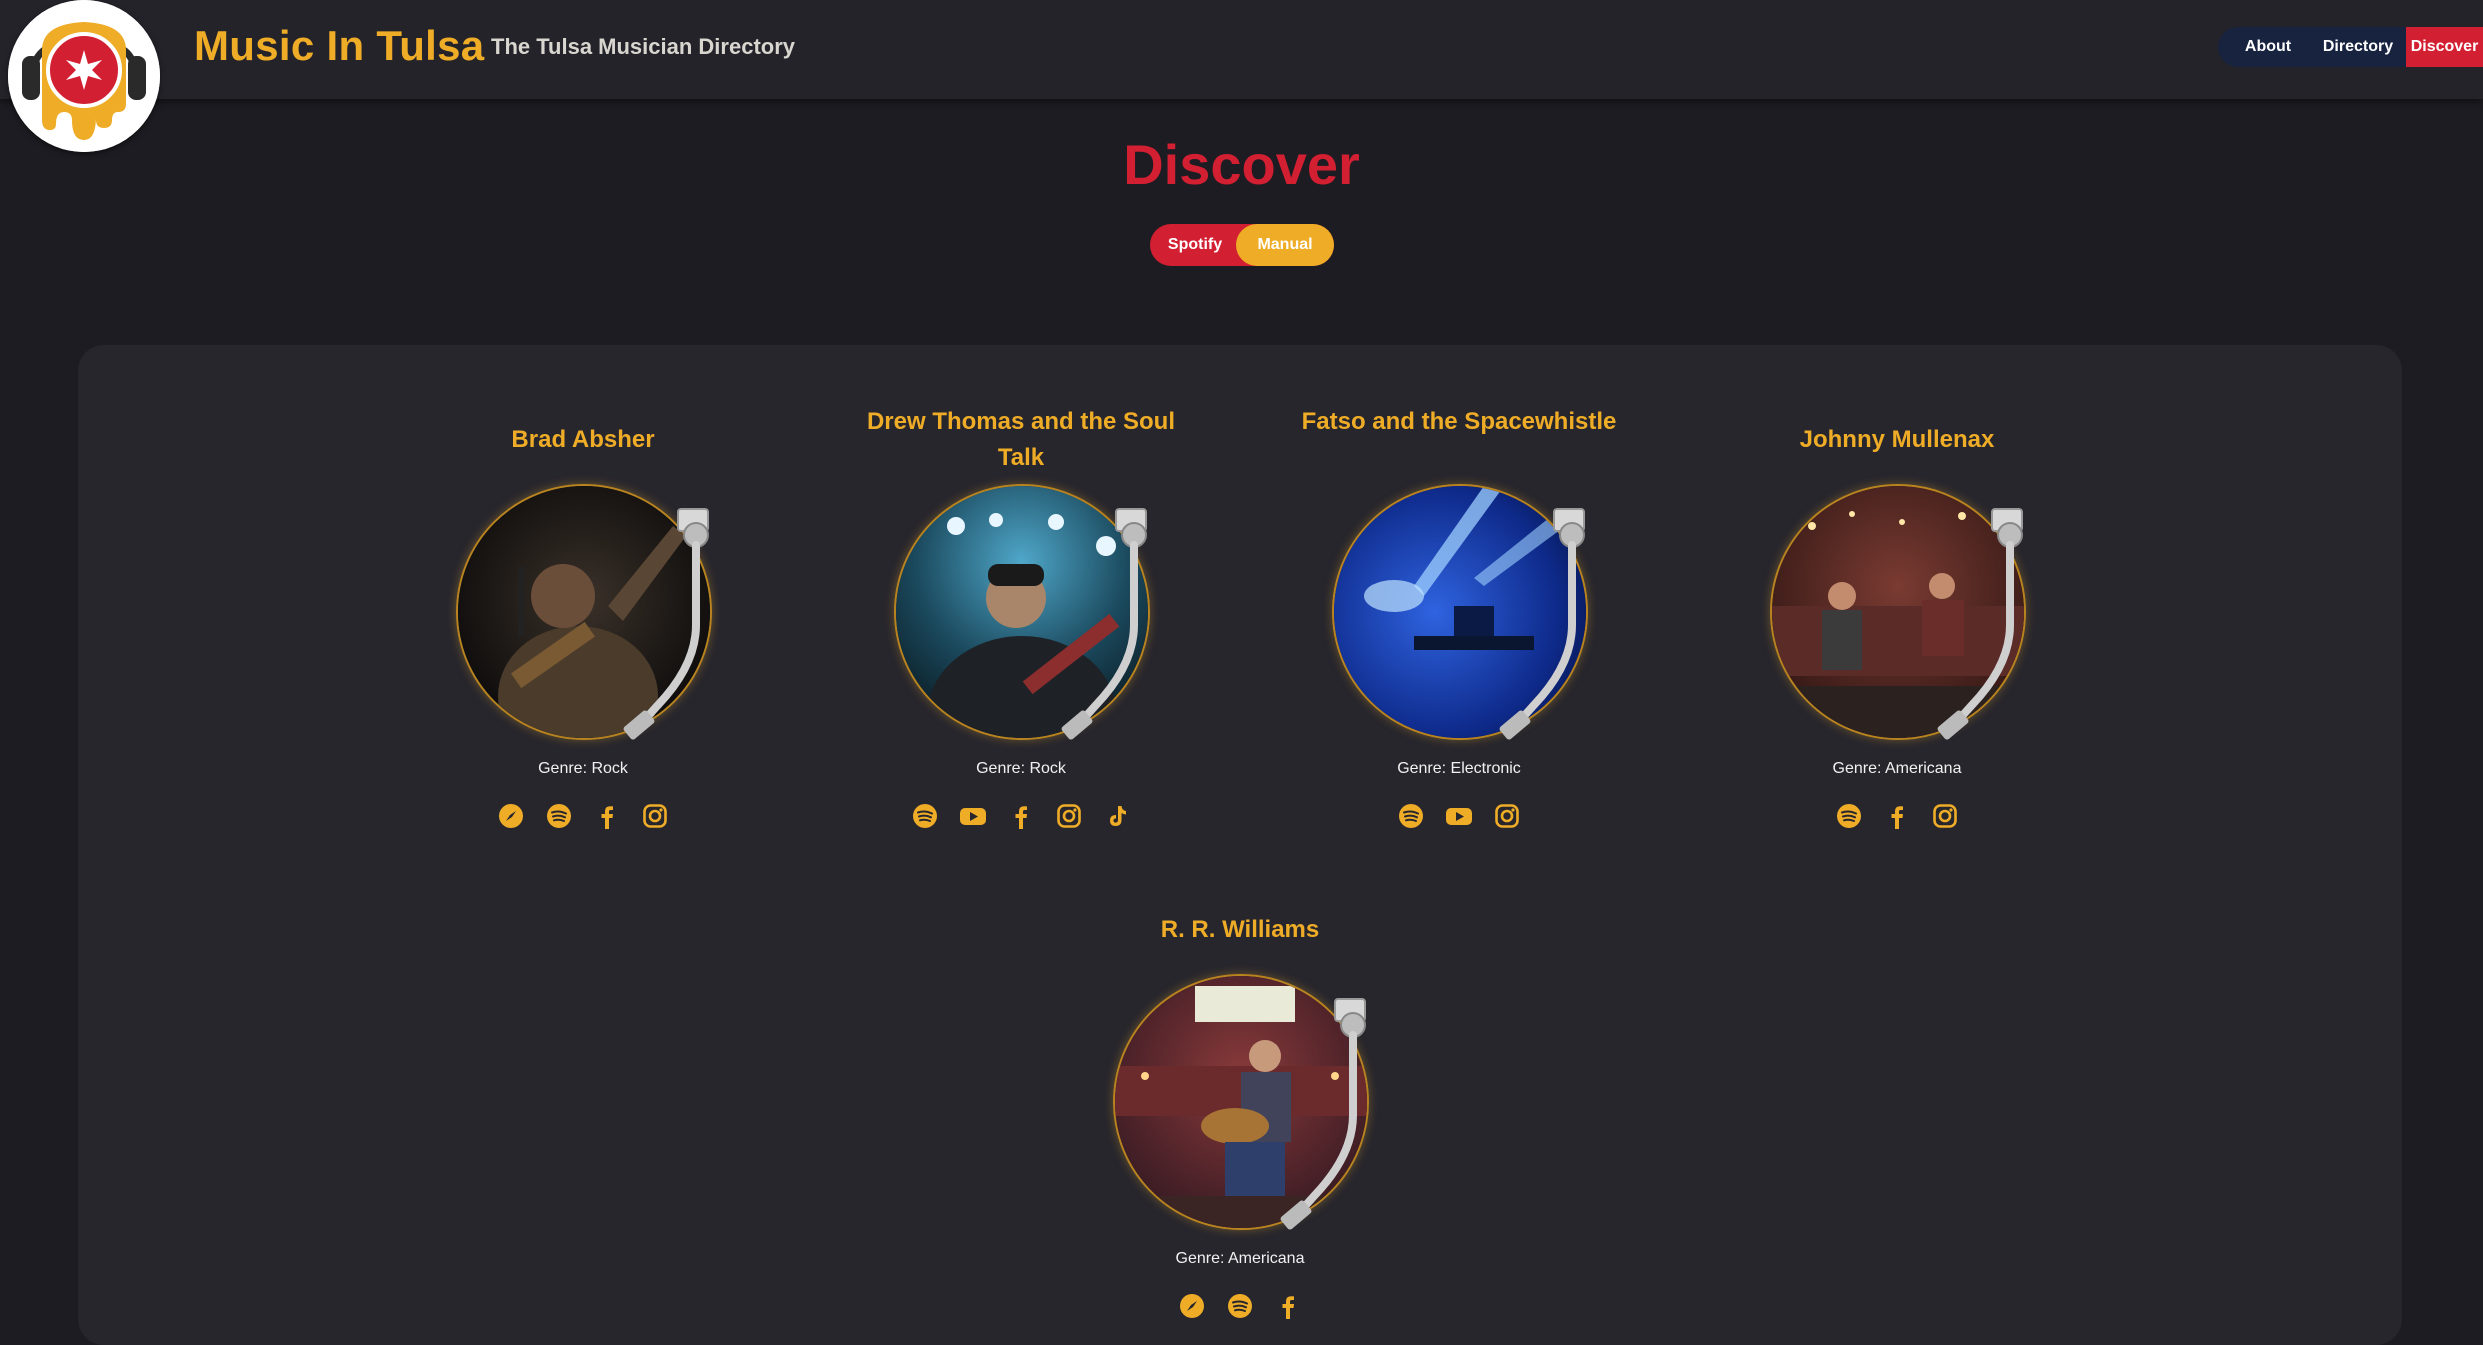  Describe the element at coordinates (1285, 245) in the screenshot. I see `toggle-manual: Manual` at that location.